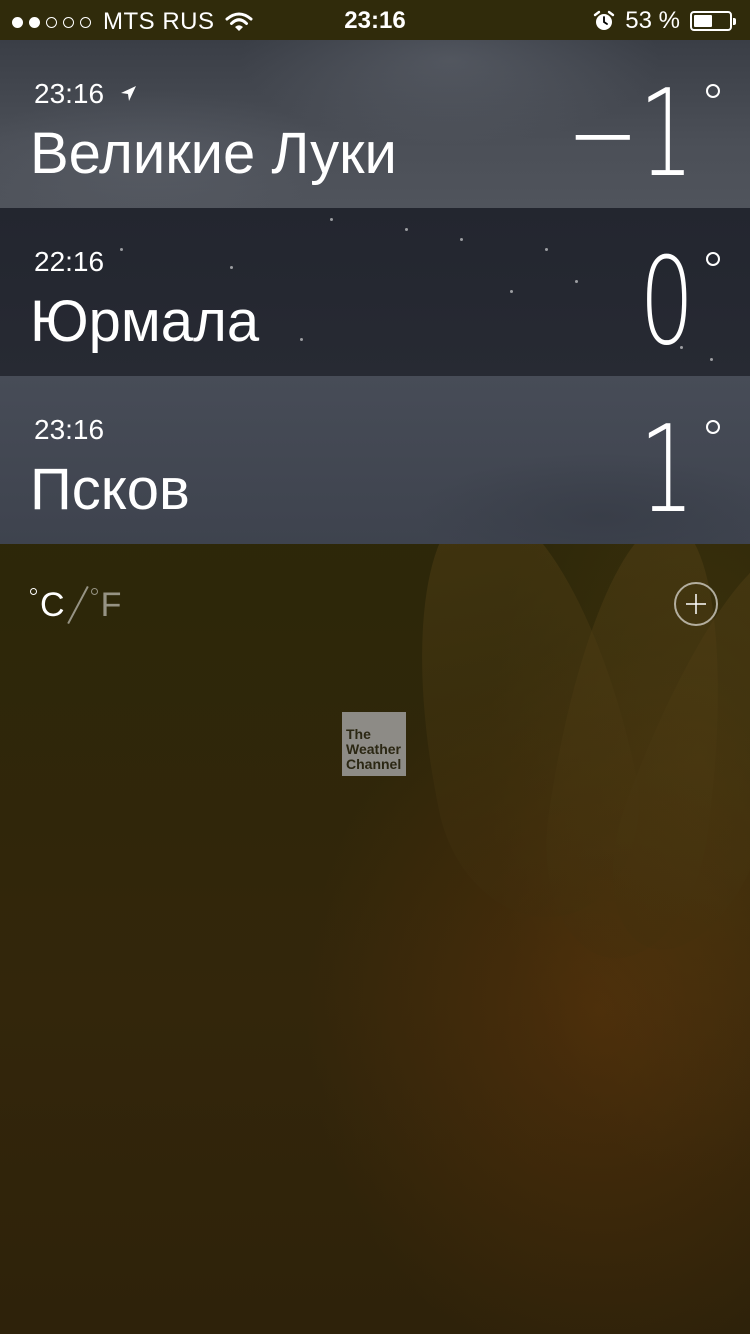 Image resolution: width=750 pixels, height=1334 pixels. What do you see at coordinates (734, 21) in the screenshot?
I see `battery-nub` at bounding box center [734, 21].